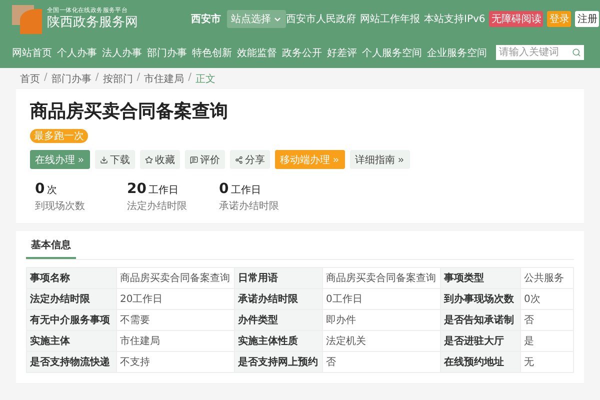 The height and width of the screenshot is (400, 600). What do you see at coordinates (279, 362) in the screenshot?
I see `field-label: 是否支持网上预约` at bounding box center [279, 362].